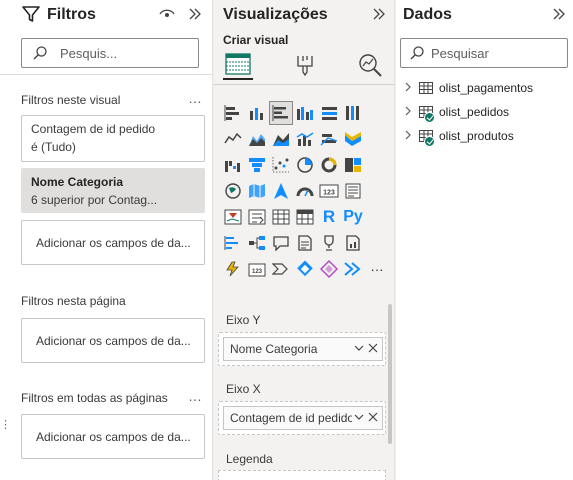 Image resolution: width=573 pixels, height=480 pixels. I want to click on power-automate-icon, so click(281, 269).